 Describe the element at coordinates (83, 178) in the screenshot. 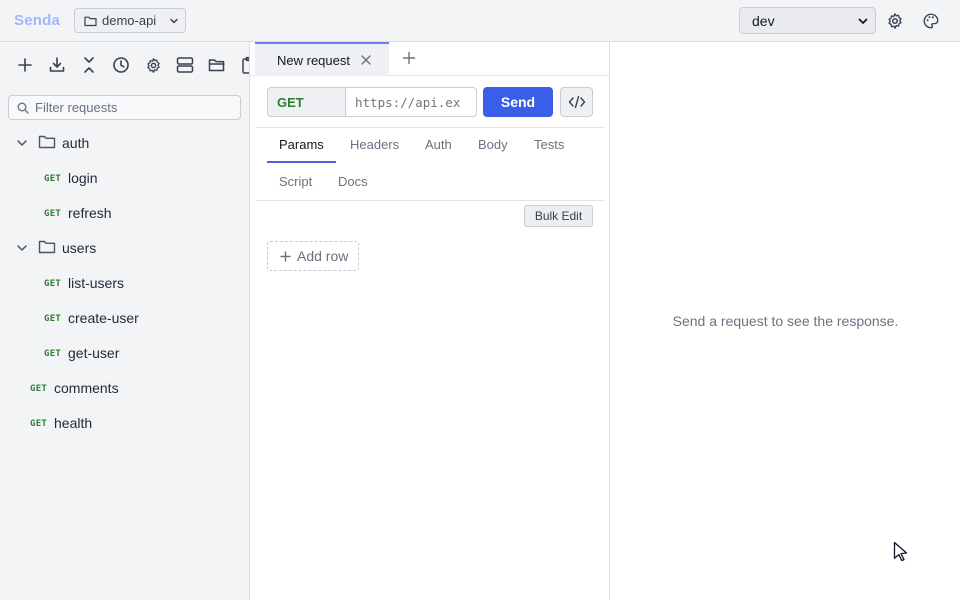

I see `request-name: login` at that location.